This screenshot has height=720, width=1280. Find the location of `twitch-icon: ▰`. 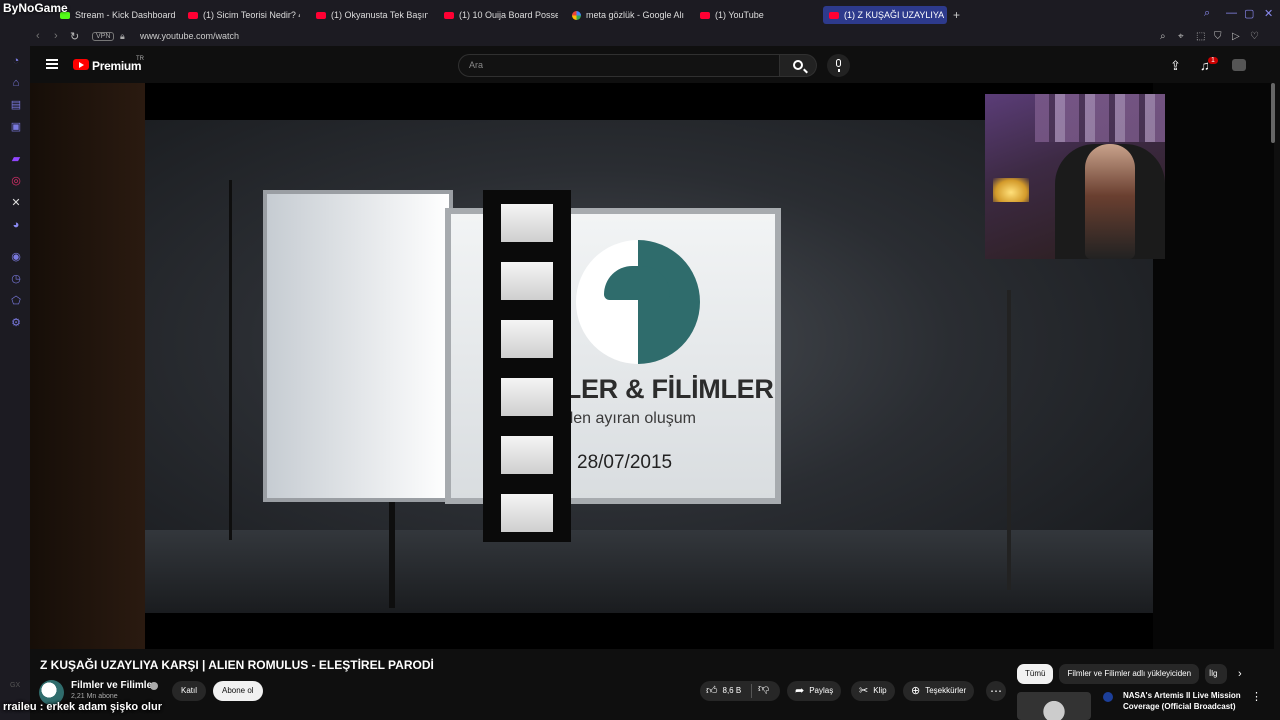

twitch-icon: ▰ is located at coordinates (16, 159).